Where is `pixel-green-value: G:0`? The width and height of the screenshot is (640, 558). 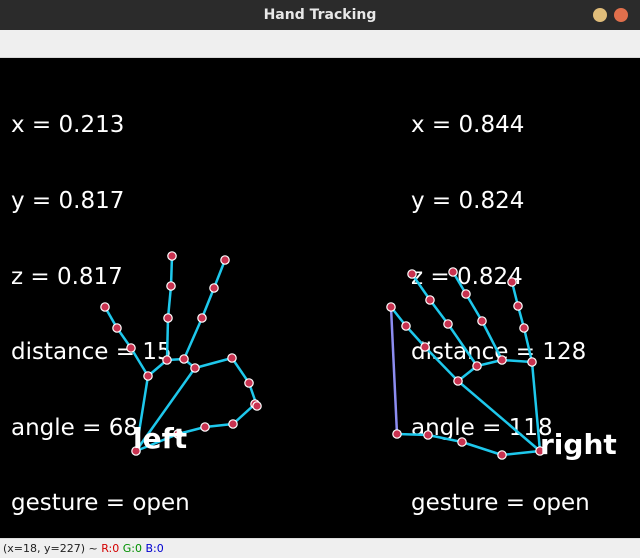
pixel-green-value: G:0 is located at coordinates (132, 548).